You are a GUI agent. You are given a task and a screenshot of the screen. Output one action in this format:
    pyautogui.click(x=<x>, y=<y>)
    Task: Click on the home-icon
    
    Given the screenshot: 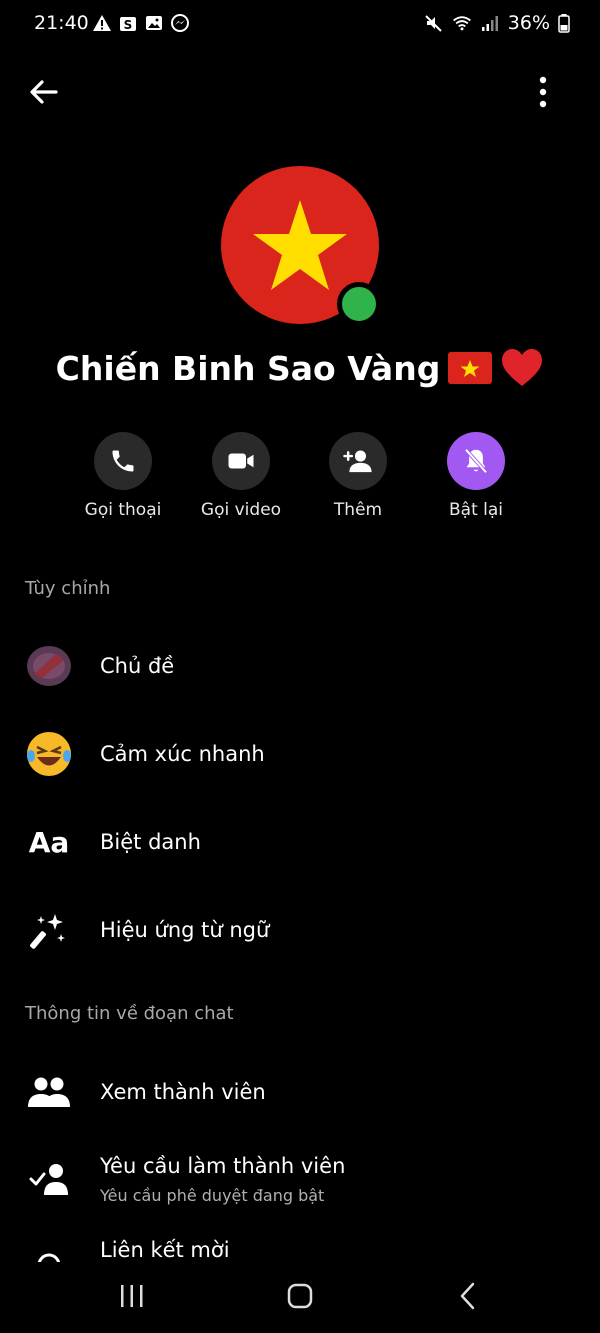 What is the action you would take?
    pyautogui.click(x=300, y=1296)
    